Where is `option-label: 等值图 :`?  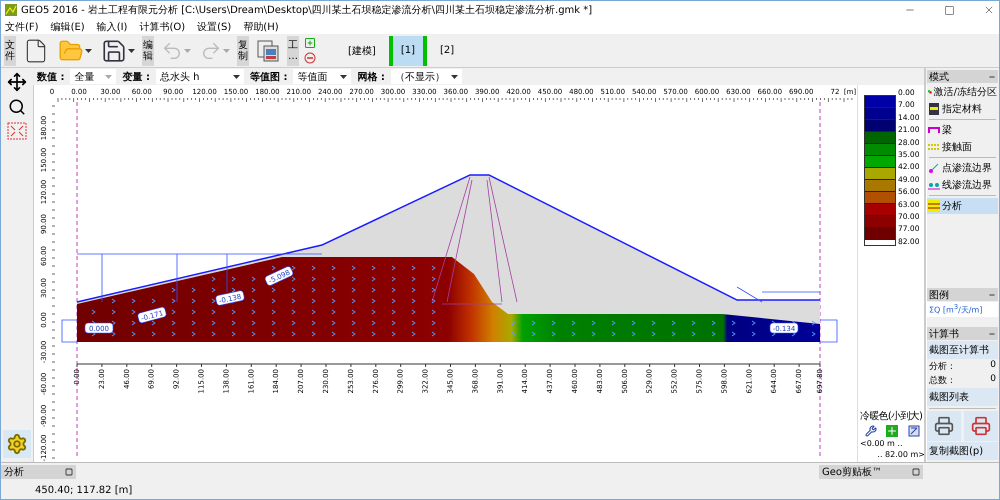
option-label: 等值图 : is located at coordinates (269, 77).